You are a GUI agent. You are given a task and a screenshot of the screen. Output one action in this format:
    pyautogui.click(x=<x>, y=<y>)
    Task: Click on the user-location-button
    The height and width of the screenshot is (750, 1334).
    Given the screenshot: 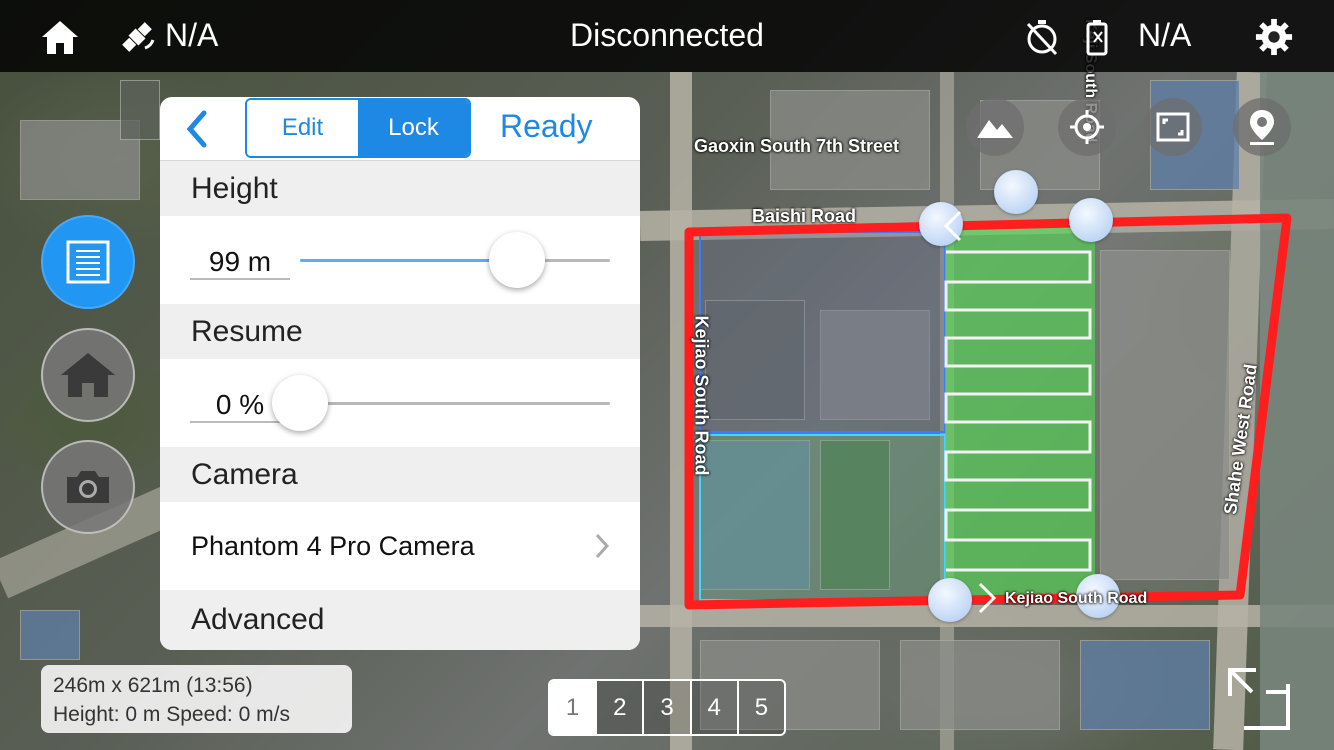 What is the action you would take?
    pyautogui.click(x=1262, y=127)
    